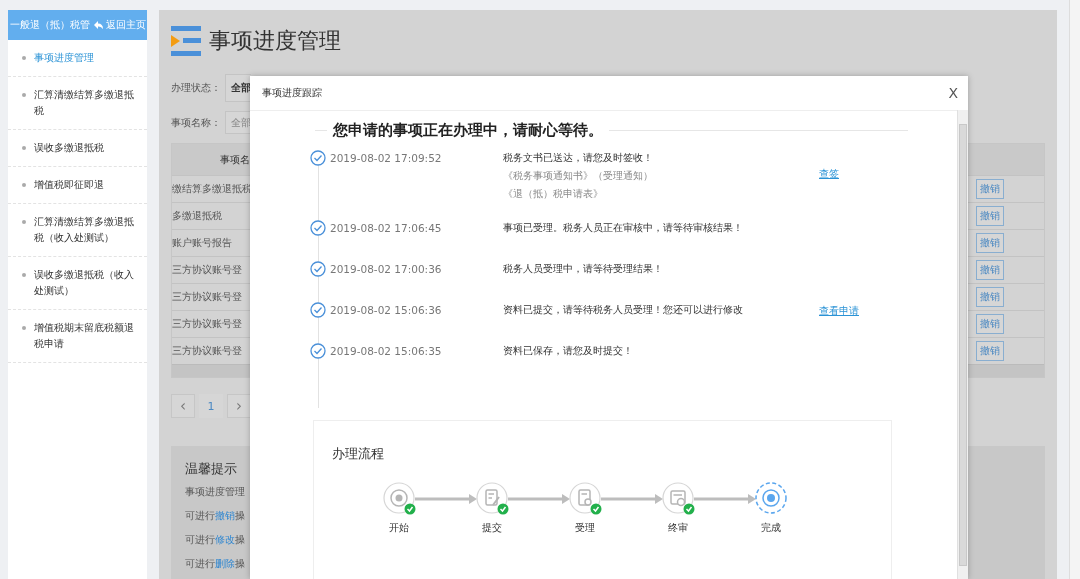 The height and width of the screenshot is (579, 1080). Describe the element at coordinates (292, 93) in the screenshot. I see `dialog-title: 事项进度跟踪` at that location.